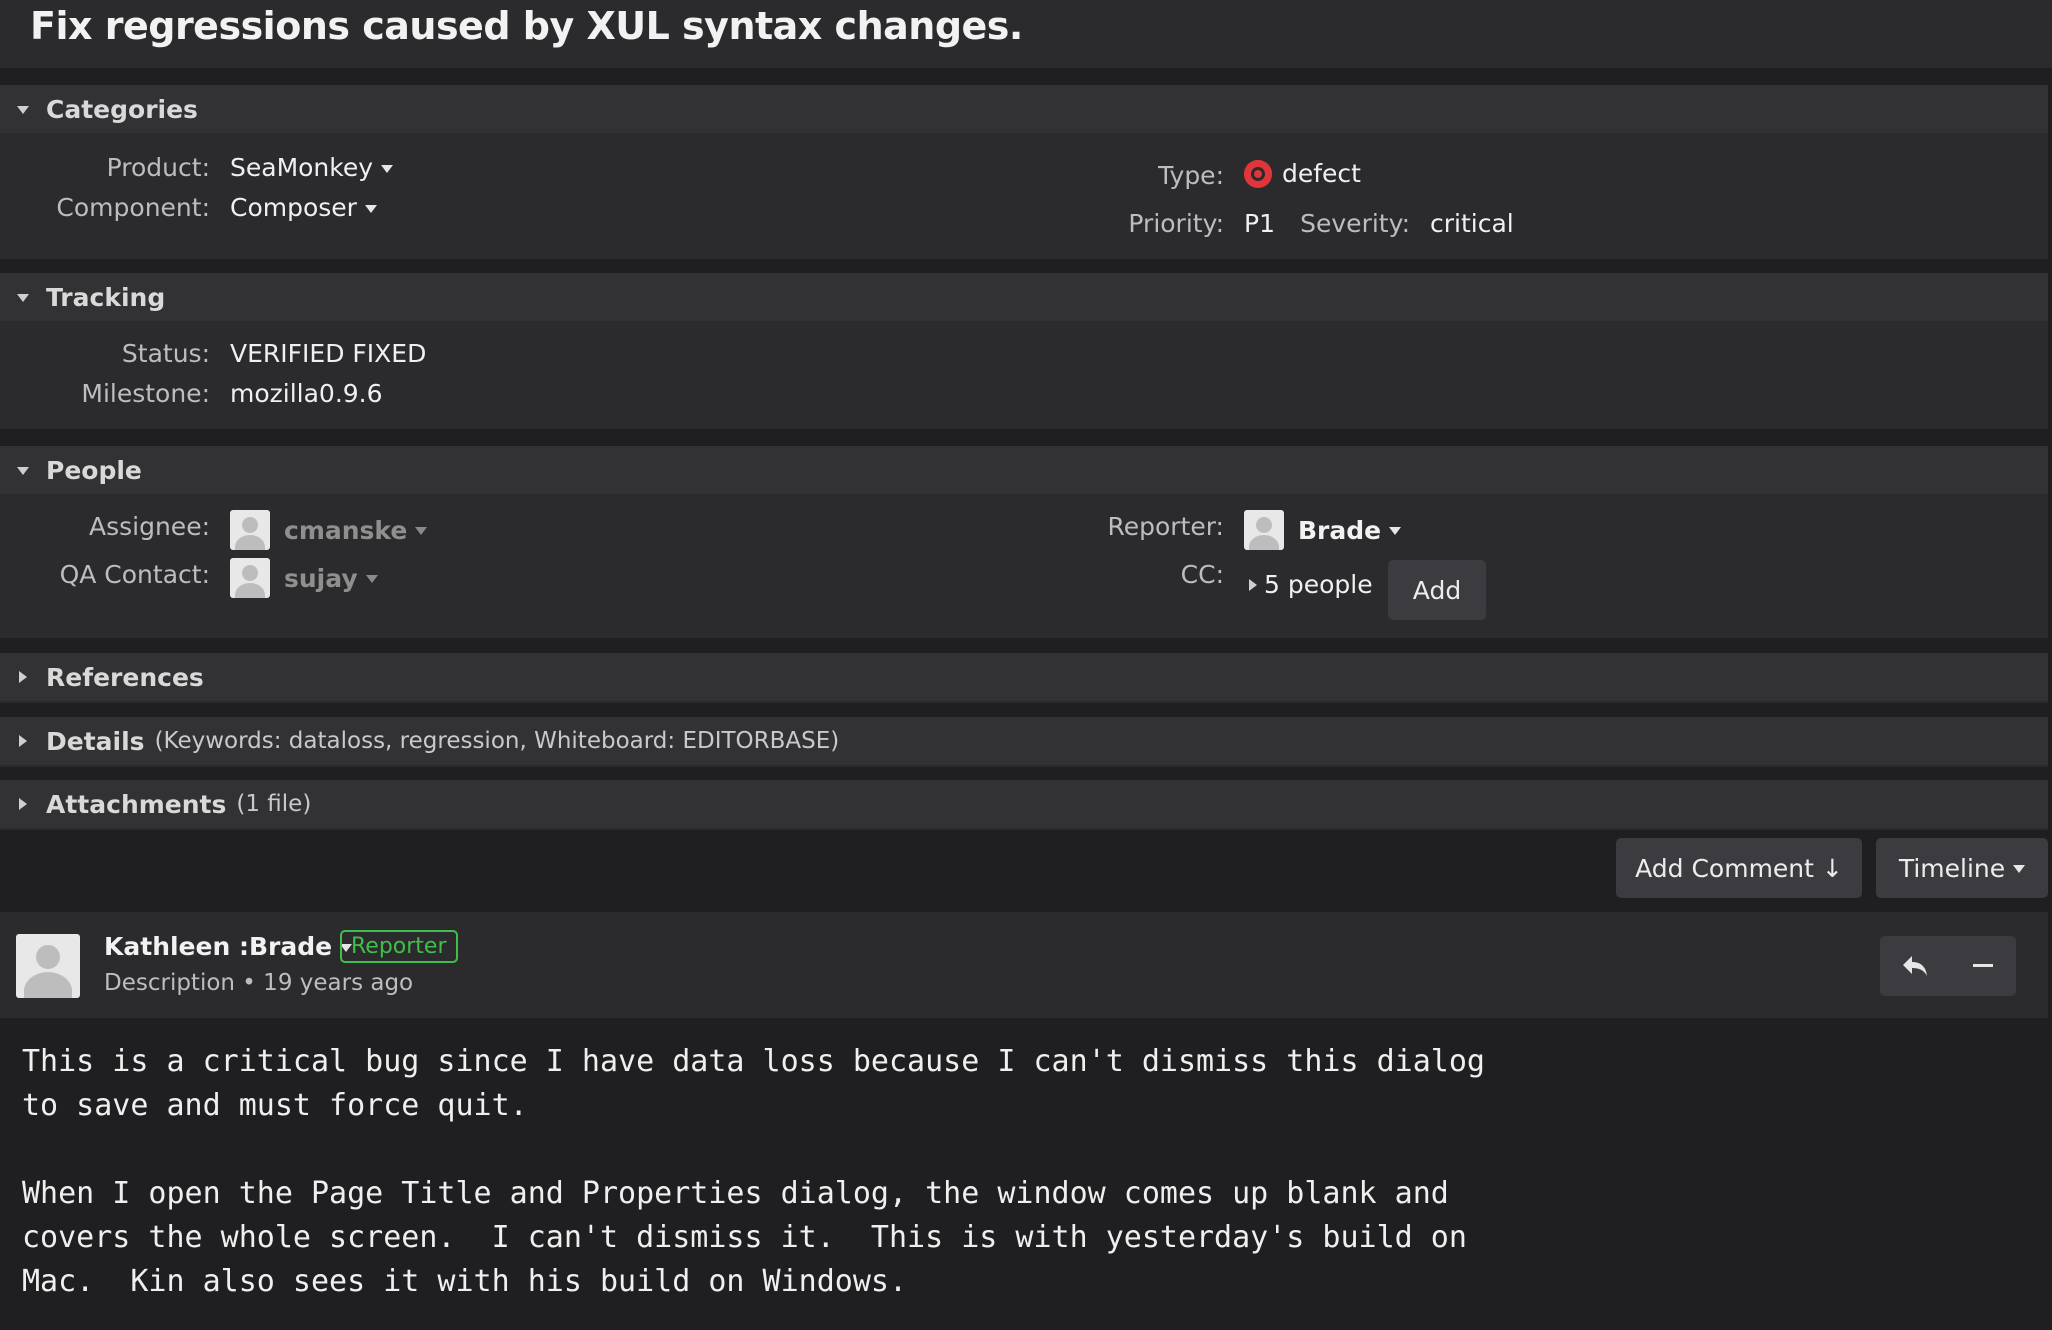 The height and width of the screenshot is (1330, 2052). Describe the element at coordinates (1948, 966) in the screenshot. I see `reply-button` at that location.